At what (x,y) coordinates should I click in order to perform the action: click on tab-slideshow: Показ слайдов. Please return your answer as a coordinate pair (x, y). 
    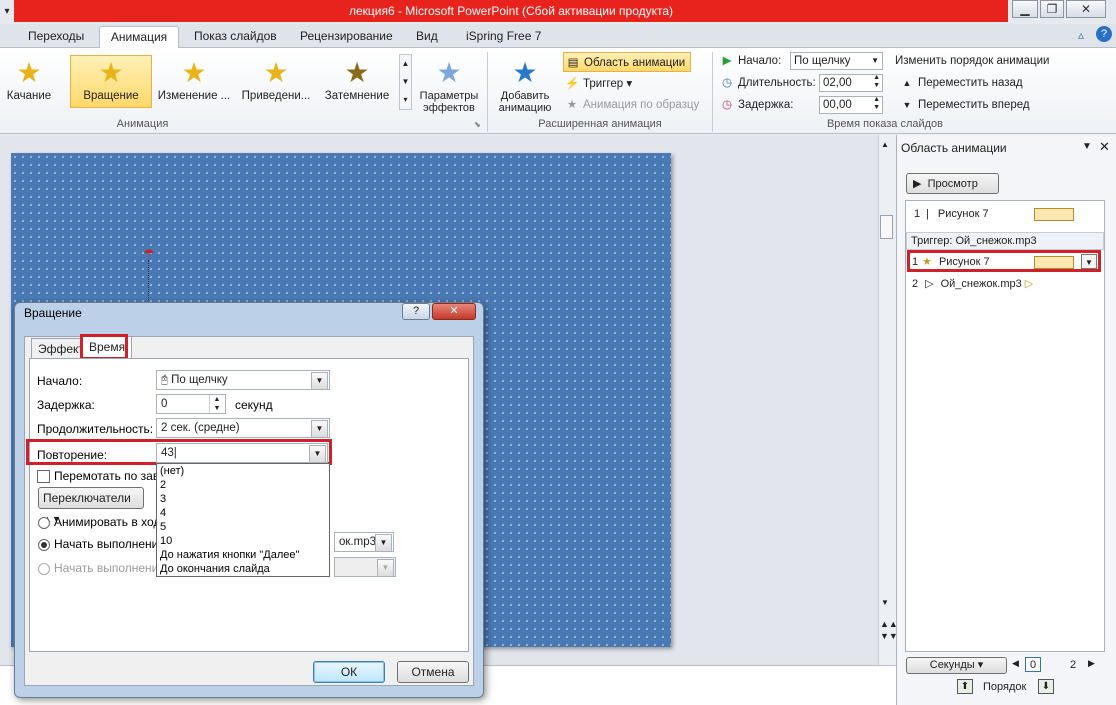
    Looking at the image, I should click on (235, 37).